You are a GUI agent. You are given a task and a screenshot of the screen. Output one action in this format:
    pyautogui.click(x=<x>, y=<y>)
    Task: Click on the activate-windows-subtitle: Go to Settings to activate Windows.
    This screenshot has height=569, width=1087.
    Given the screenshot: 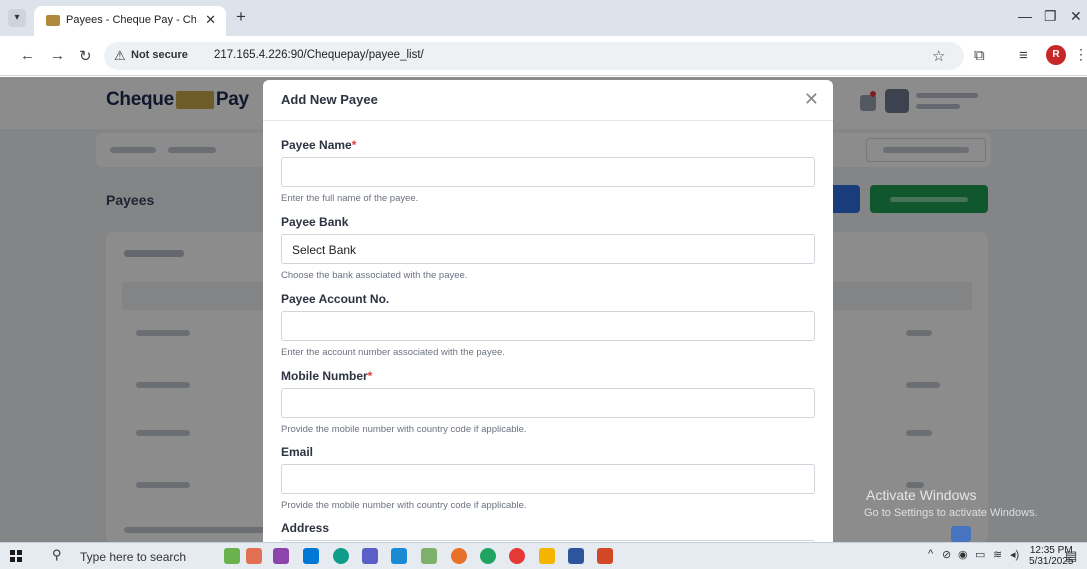 What is the action you would take?
    pyautogui.click(x=951, y=513)
    